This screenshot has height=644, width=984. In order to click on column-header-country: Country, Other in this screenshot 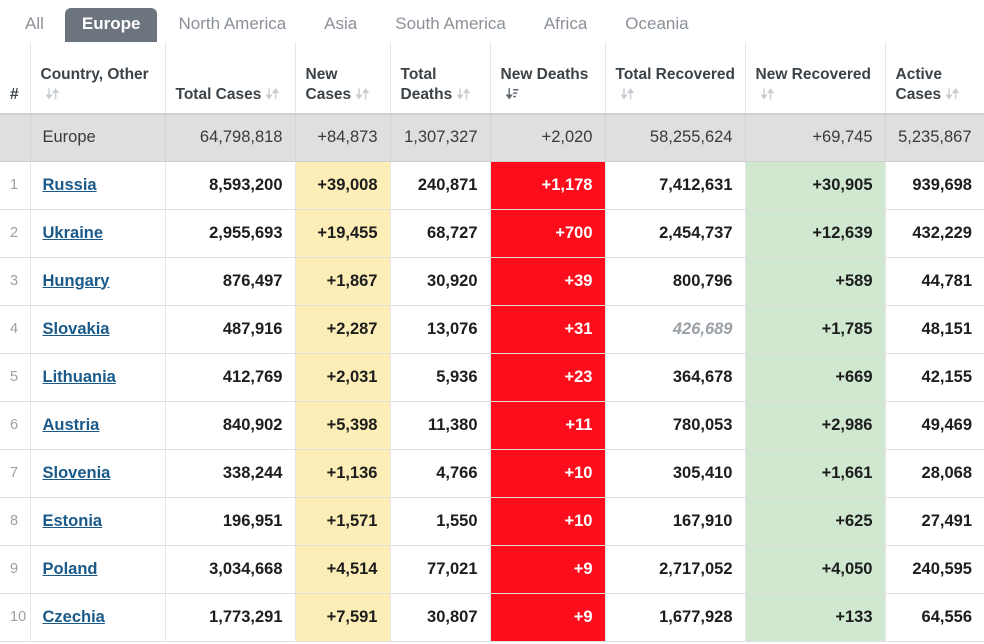, I will do `click(98, 78)`.